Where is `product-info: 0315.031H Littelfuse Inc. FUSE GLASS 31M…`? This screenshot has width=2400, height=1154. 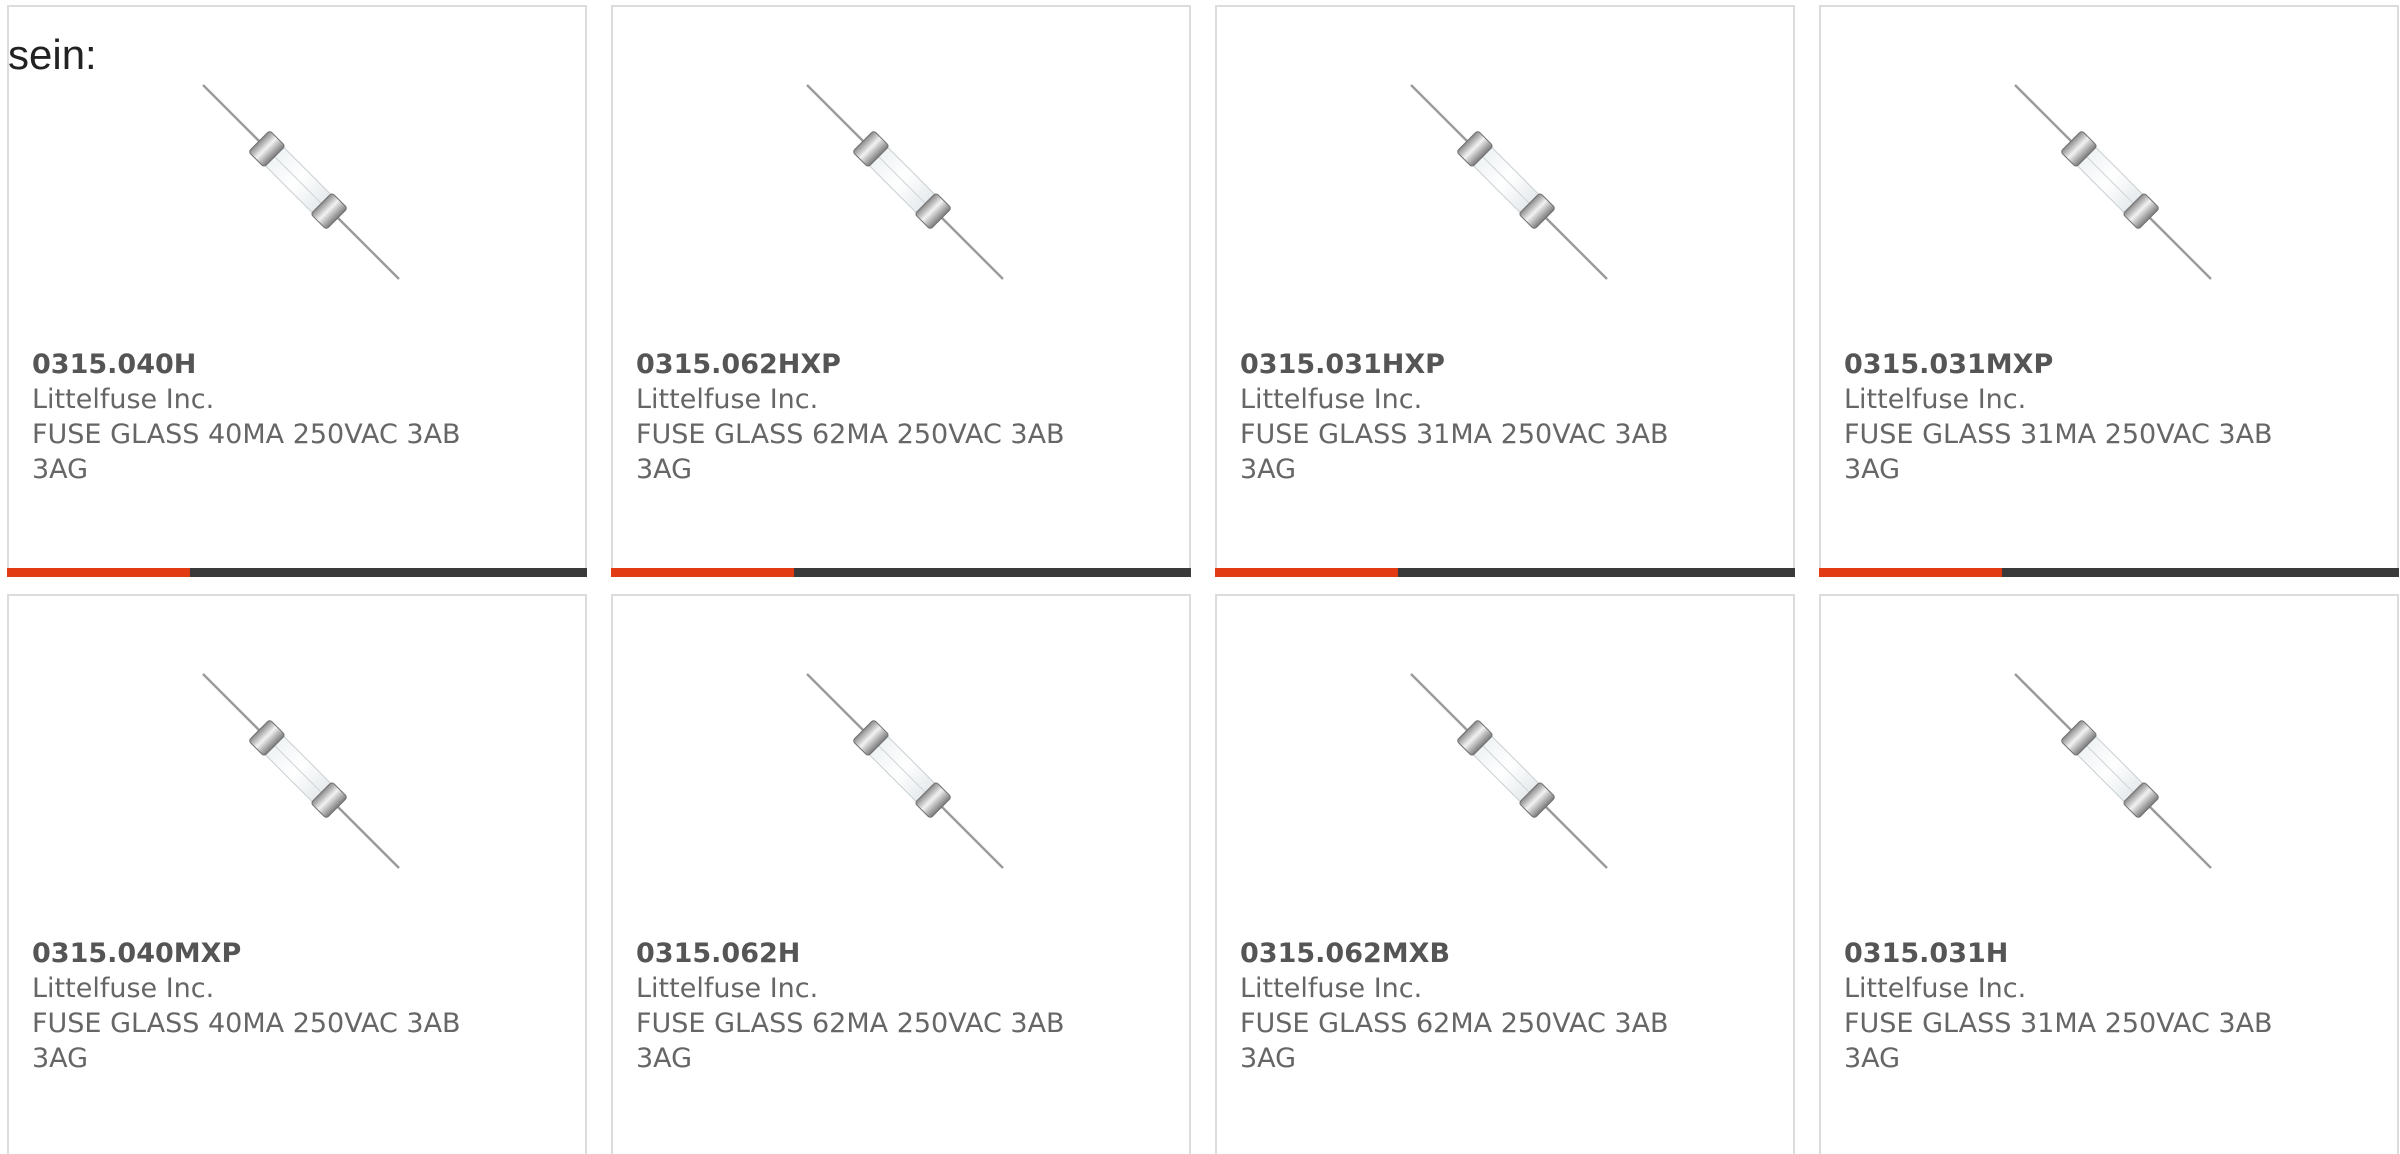 product-info: 0315.031H Littelfuse Inc. FUSE GLASS 31M… is located at coordinates (2104, 1006).